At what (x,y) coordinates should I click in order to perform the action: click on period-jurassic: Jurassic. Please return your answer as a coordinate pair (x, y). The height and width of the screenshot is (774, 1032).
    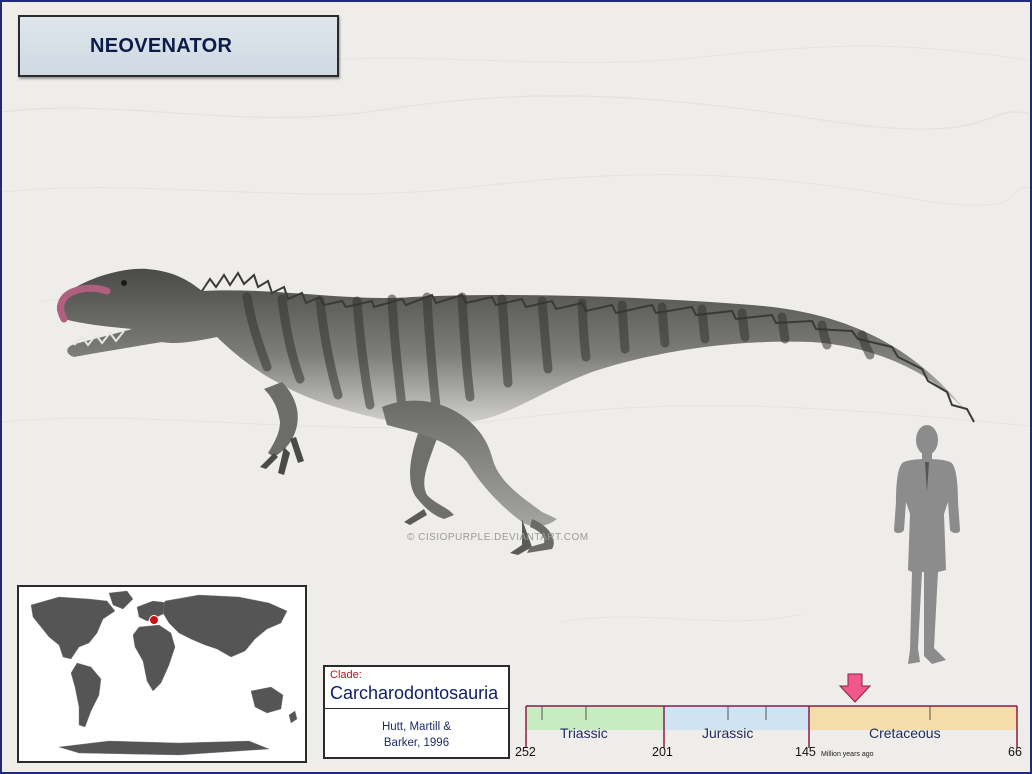
    Looking at the image, I should click on (728, 733).